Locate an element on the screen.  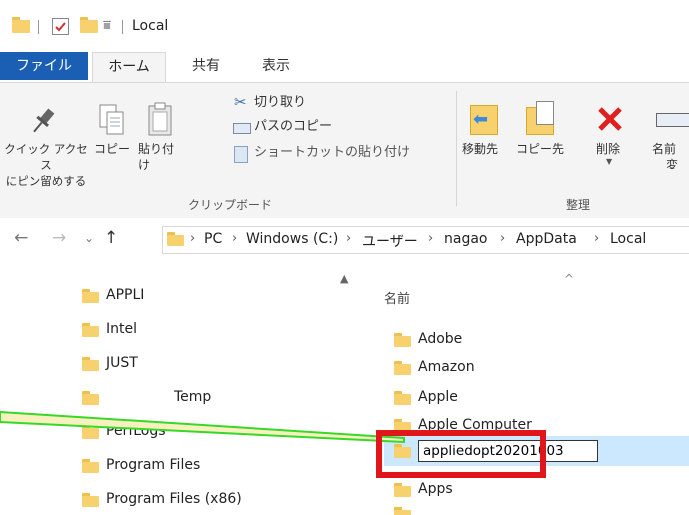
scissors-icon: ✂ is located at coordinates (240, 102).